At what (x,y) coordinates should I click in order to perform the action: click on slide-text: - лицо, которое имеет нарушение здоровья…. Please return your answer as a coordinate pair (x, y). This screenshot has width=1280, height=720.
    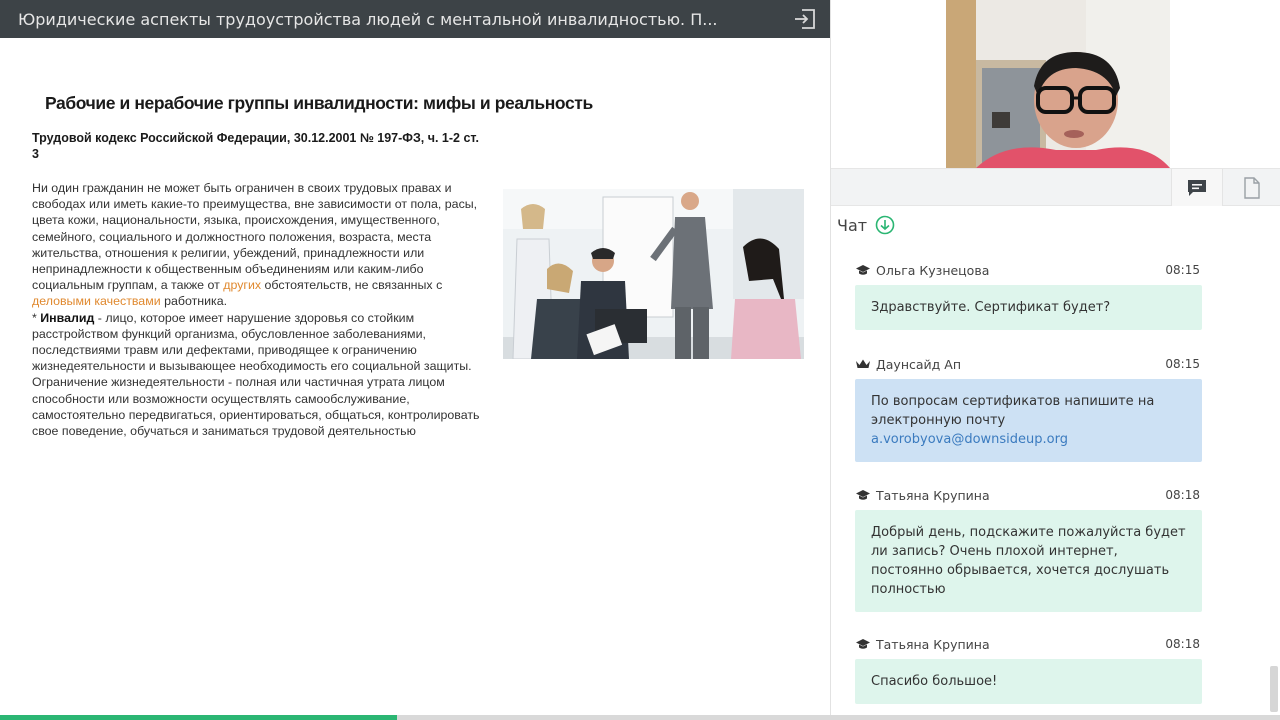
    Looking at the image, I should click on (256, 374).